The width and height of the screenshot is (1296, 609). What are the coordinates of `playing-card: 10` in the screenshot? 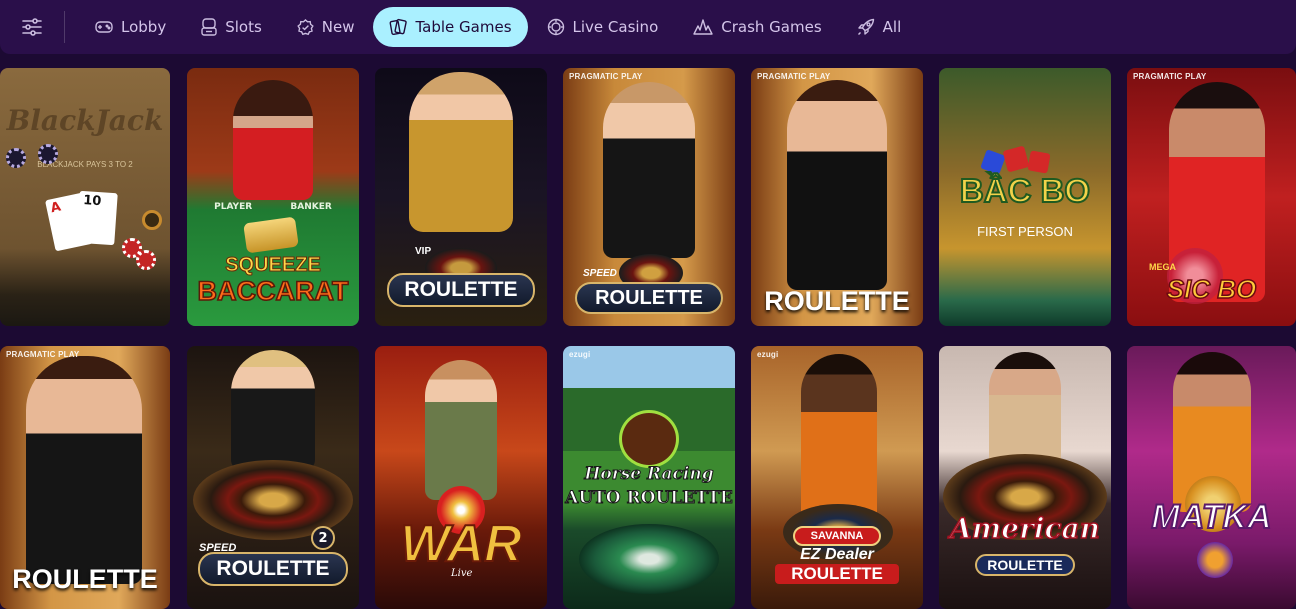 It's located at (97, 218).